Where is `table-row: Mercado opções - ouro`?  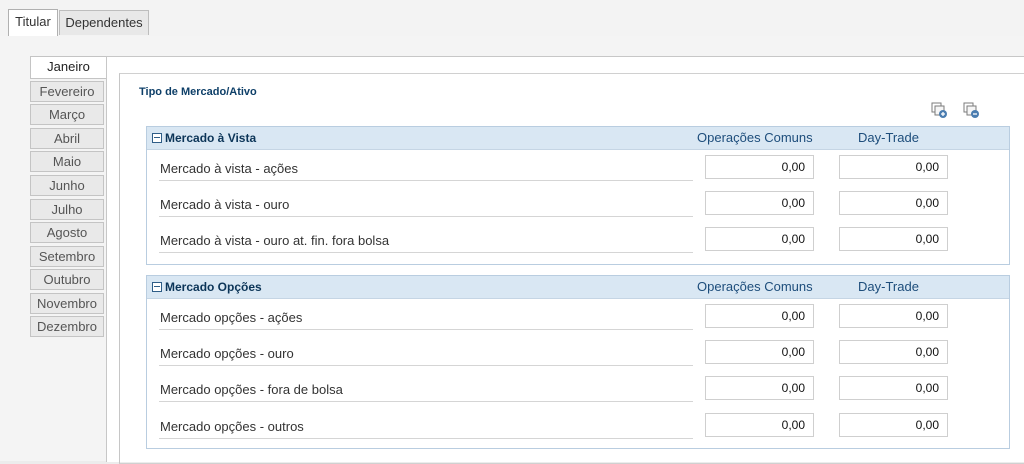
table-row: Mercado opções - ouro is located at coordinates (578, 352).